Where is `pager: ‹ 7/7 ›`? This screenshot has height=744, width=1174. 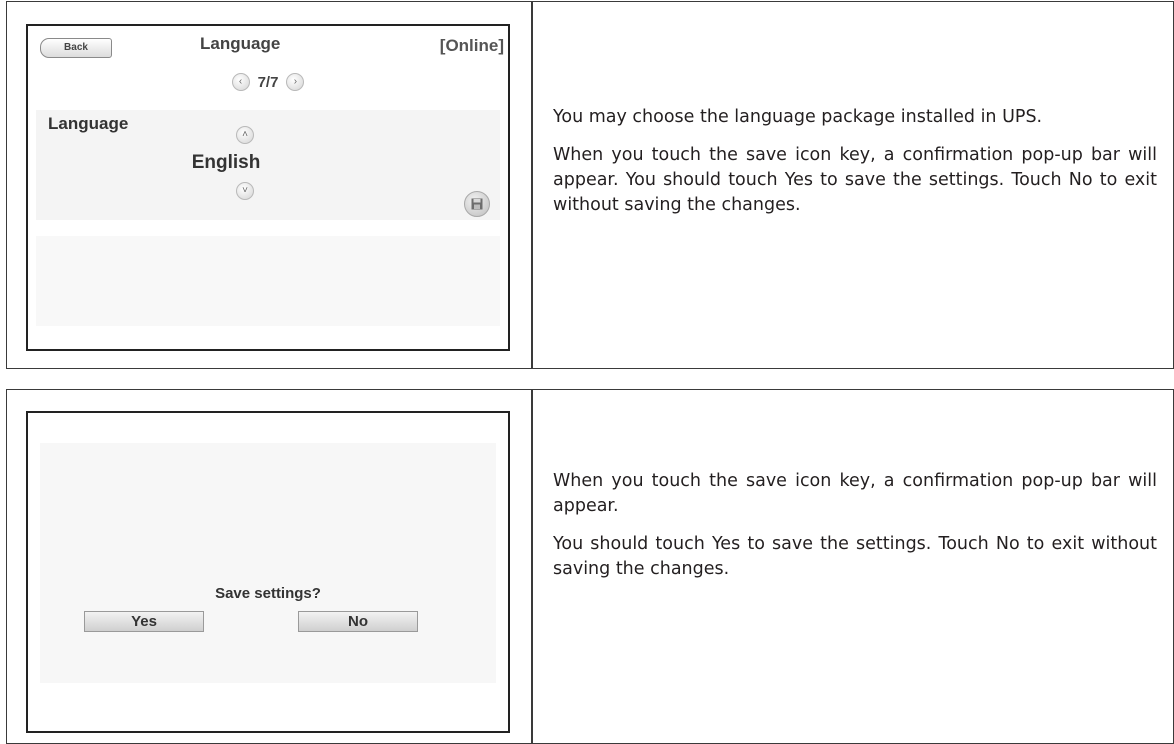 pager: ‹ 7/7 › is located at coordinates (268, 82).